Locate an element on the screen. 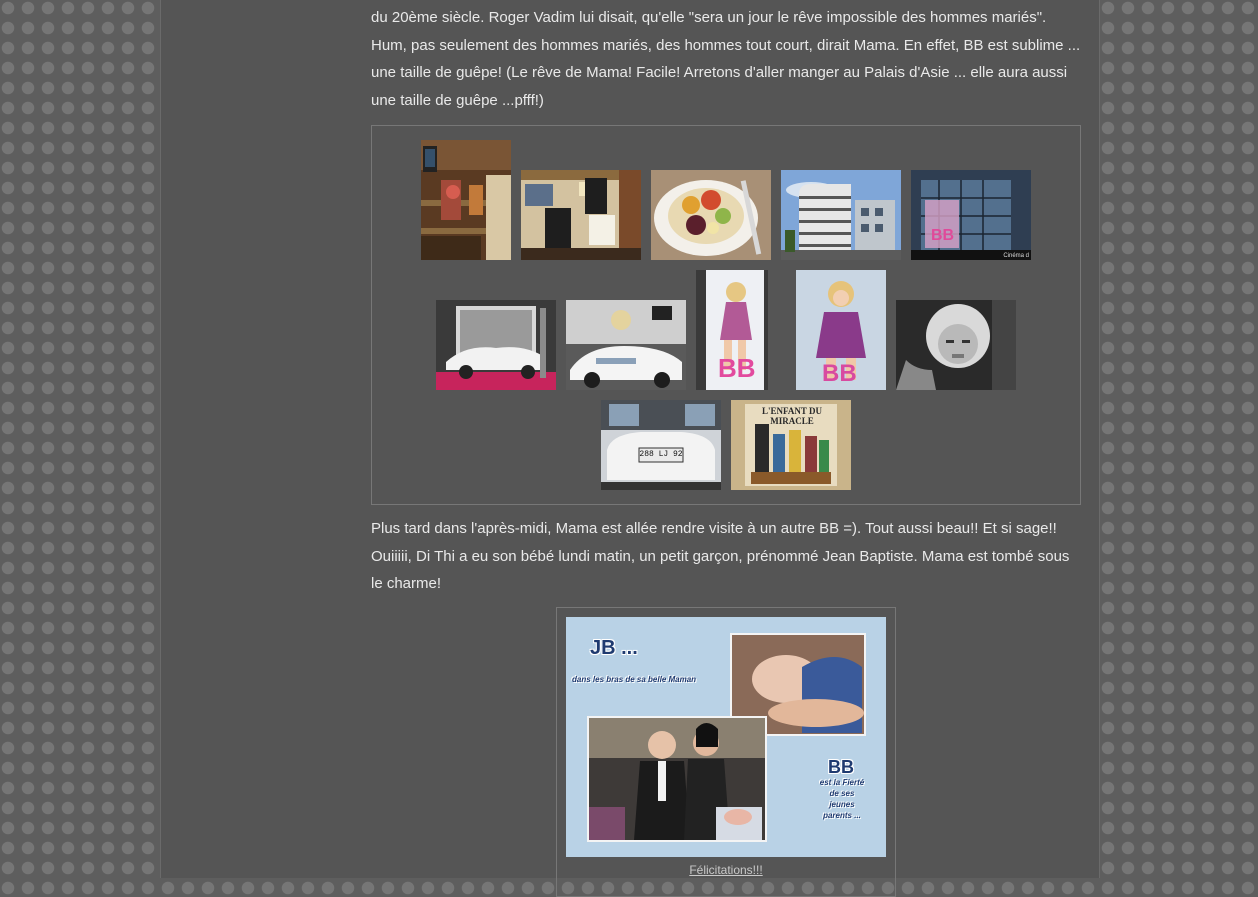 The width and height of the screenshot is (1258, 897). poster-right-text: BB is located at coordinates (839, 373).